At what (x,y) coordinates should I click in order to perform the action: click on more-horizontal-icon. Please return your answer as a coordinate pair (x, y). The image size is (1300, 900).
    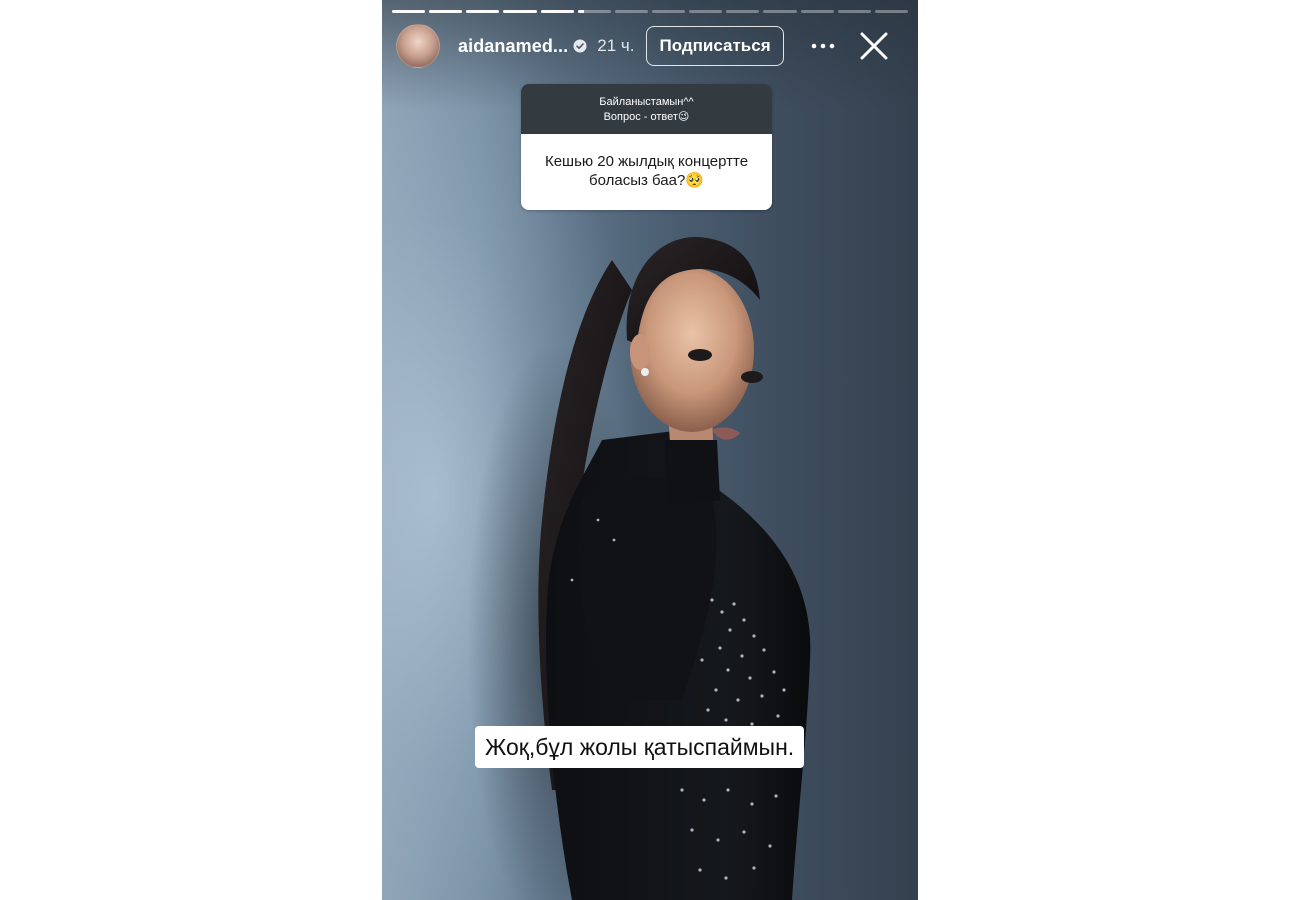
    Looking at the image, I should click on (823, 46).